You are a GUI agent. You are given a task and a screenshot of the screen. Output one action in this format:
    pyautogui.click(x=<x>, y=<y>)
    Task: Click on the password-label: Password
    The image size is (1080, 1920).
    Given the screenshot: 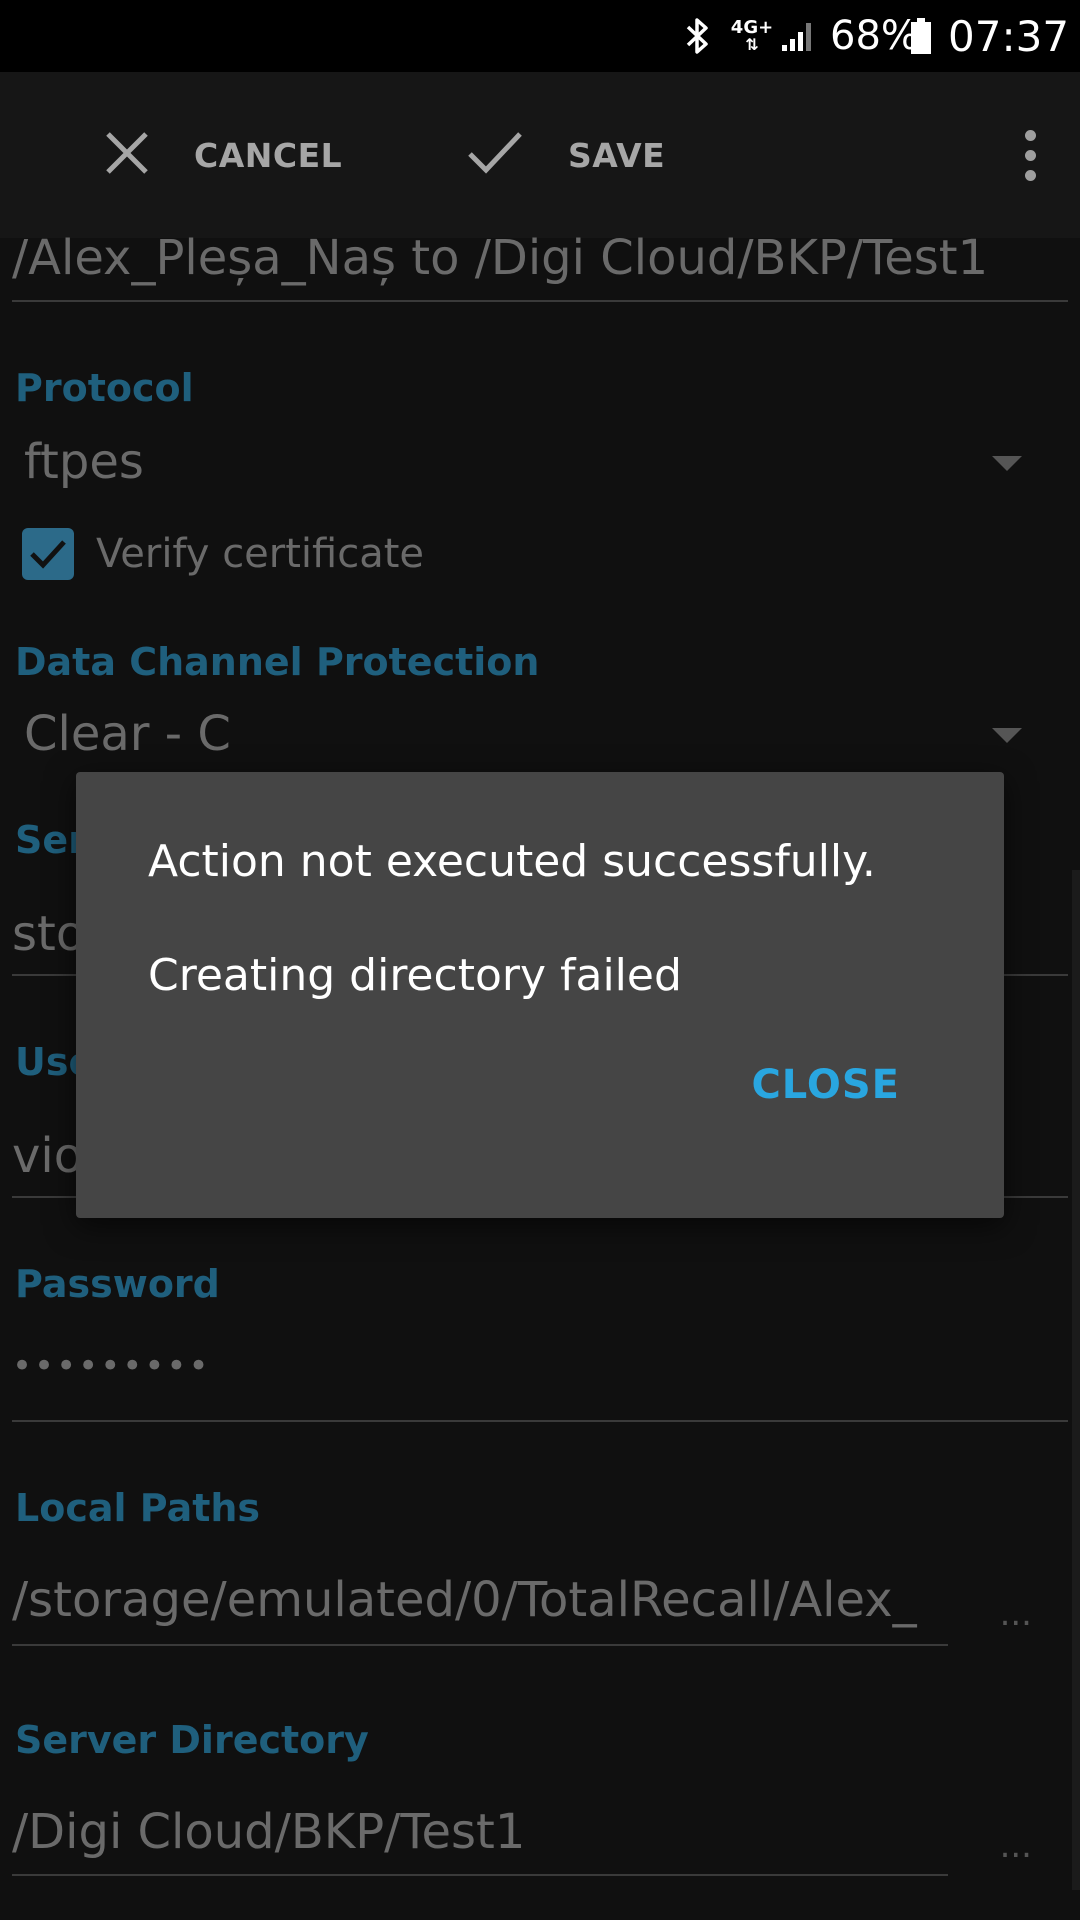 What is the action you would take?
    pyautogui.click(x=117, y=1284)
    